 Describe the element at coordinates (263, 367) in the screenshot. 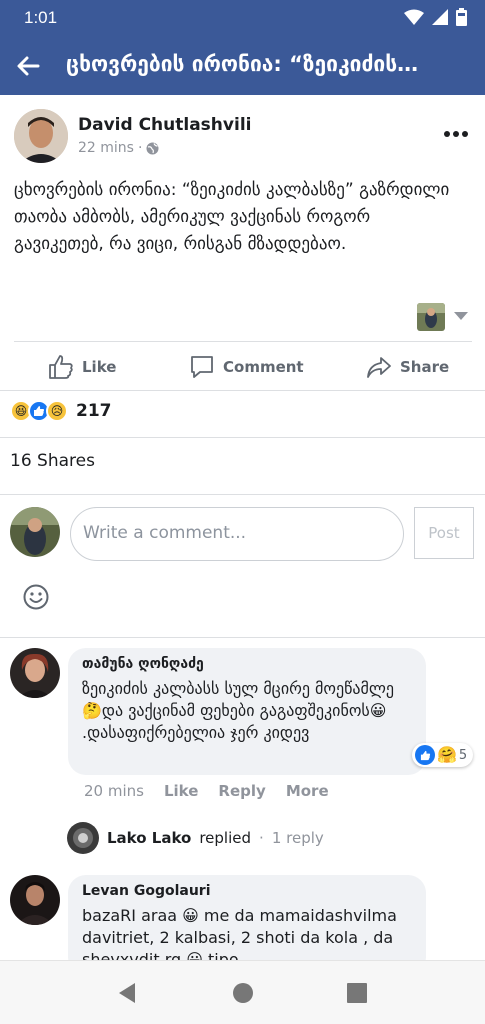

I see `comment-label: Comment` at that location.